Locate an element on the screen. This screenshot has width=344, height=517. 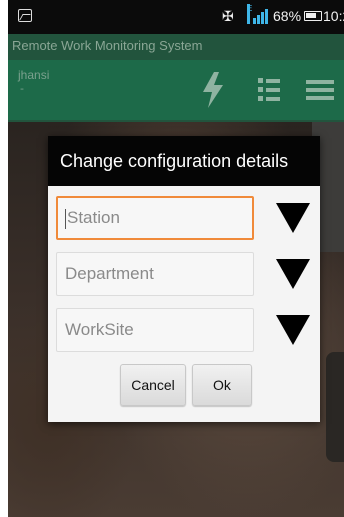
list-grid-icon is located at coordinates (273, 89).